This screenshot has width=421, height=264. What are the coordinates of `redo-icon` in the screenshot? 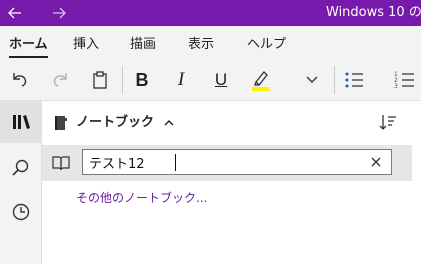 It's located at (60, 80).